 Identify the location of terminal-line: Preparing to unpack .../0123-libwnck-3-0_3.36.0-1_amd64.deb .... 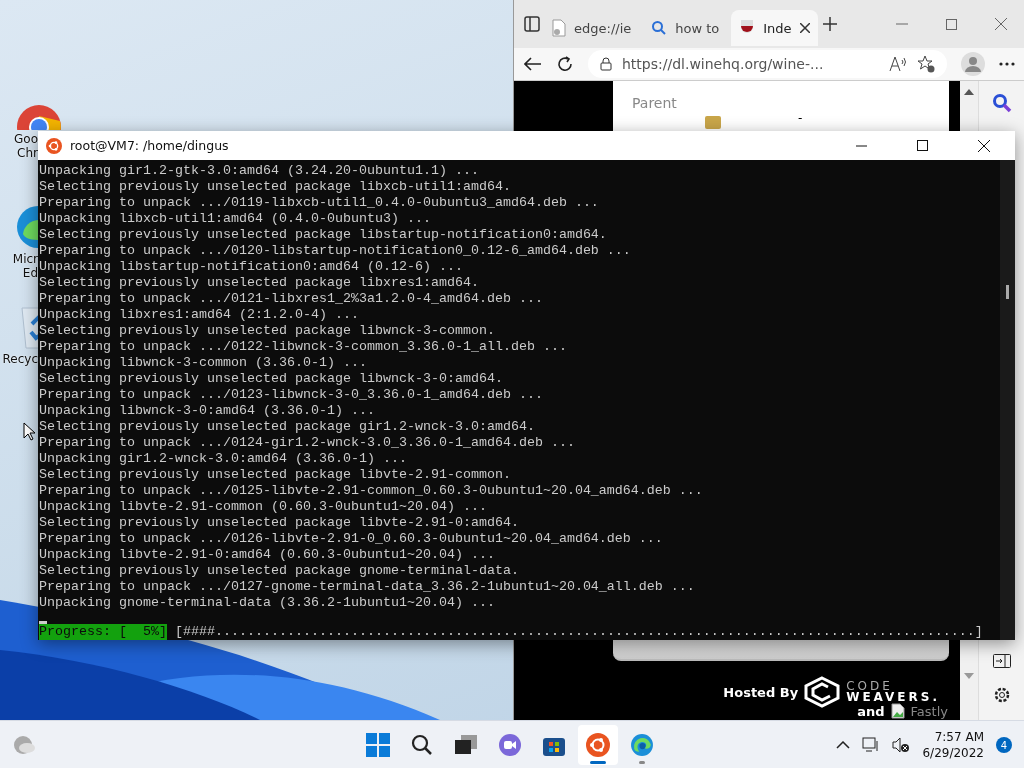
(291, 395).